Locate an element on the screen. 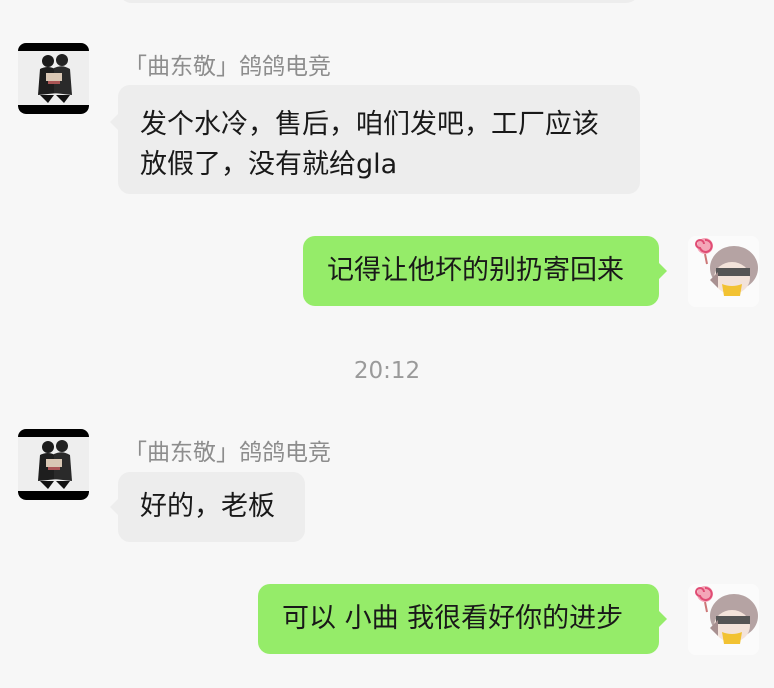  message-bubble-outgoing: 可以 小曲 我很看好你的进步 is located at coordinates (458, 619).